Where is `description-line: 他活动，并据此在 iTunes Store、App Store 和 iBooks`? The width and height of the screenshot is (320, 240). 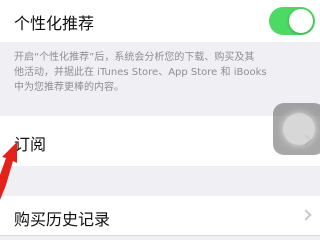 description-line: 他活动，并据此在 iTunes Store、App Store 和 iBooks is located at coordinates (140, 72).